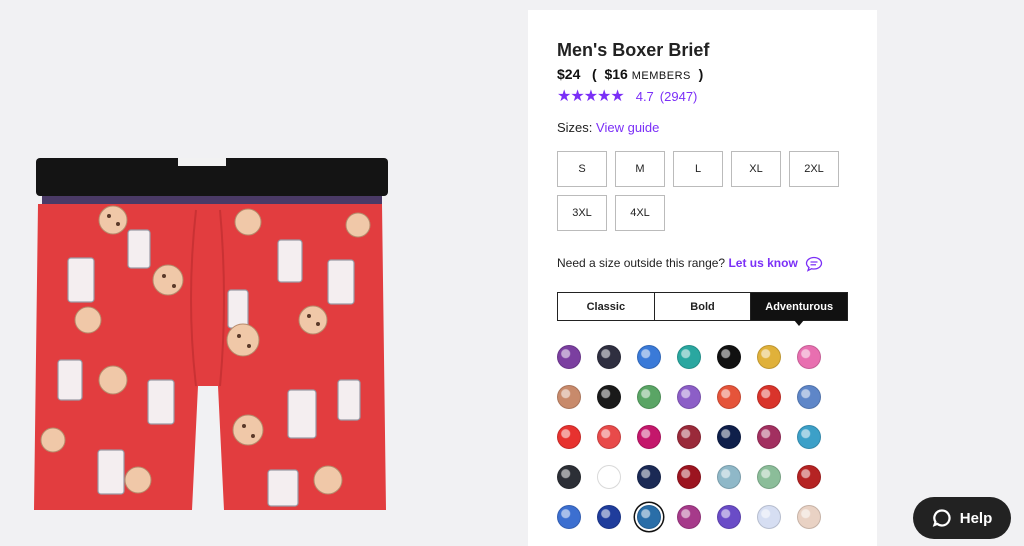 The width and height of the screenshot is (1024, 546). What do you see at coordinates (679, 96) in the screenshot?
I see `review-count-link: (2947)` at bounding box center [679, 96].